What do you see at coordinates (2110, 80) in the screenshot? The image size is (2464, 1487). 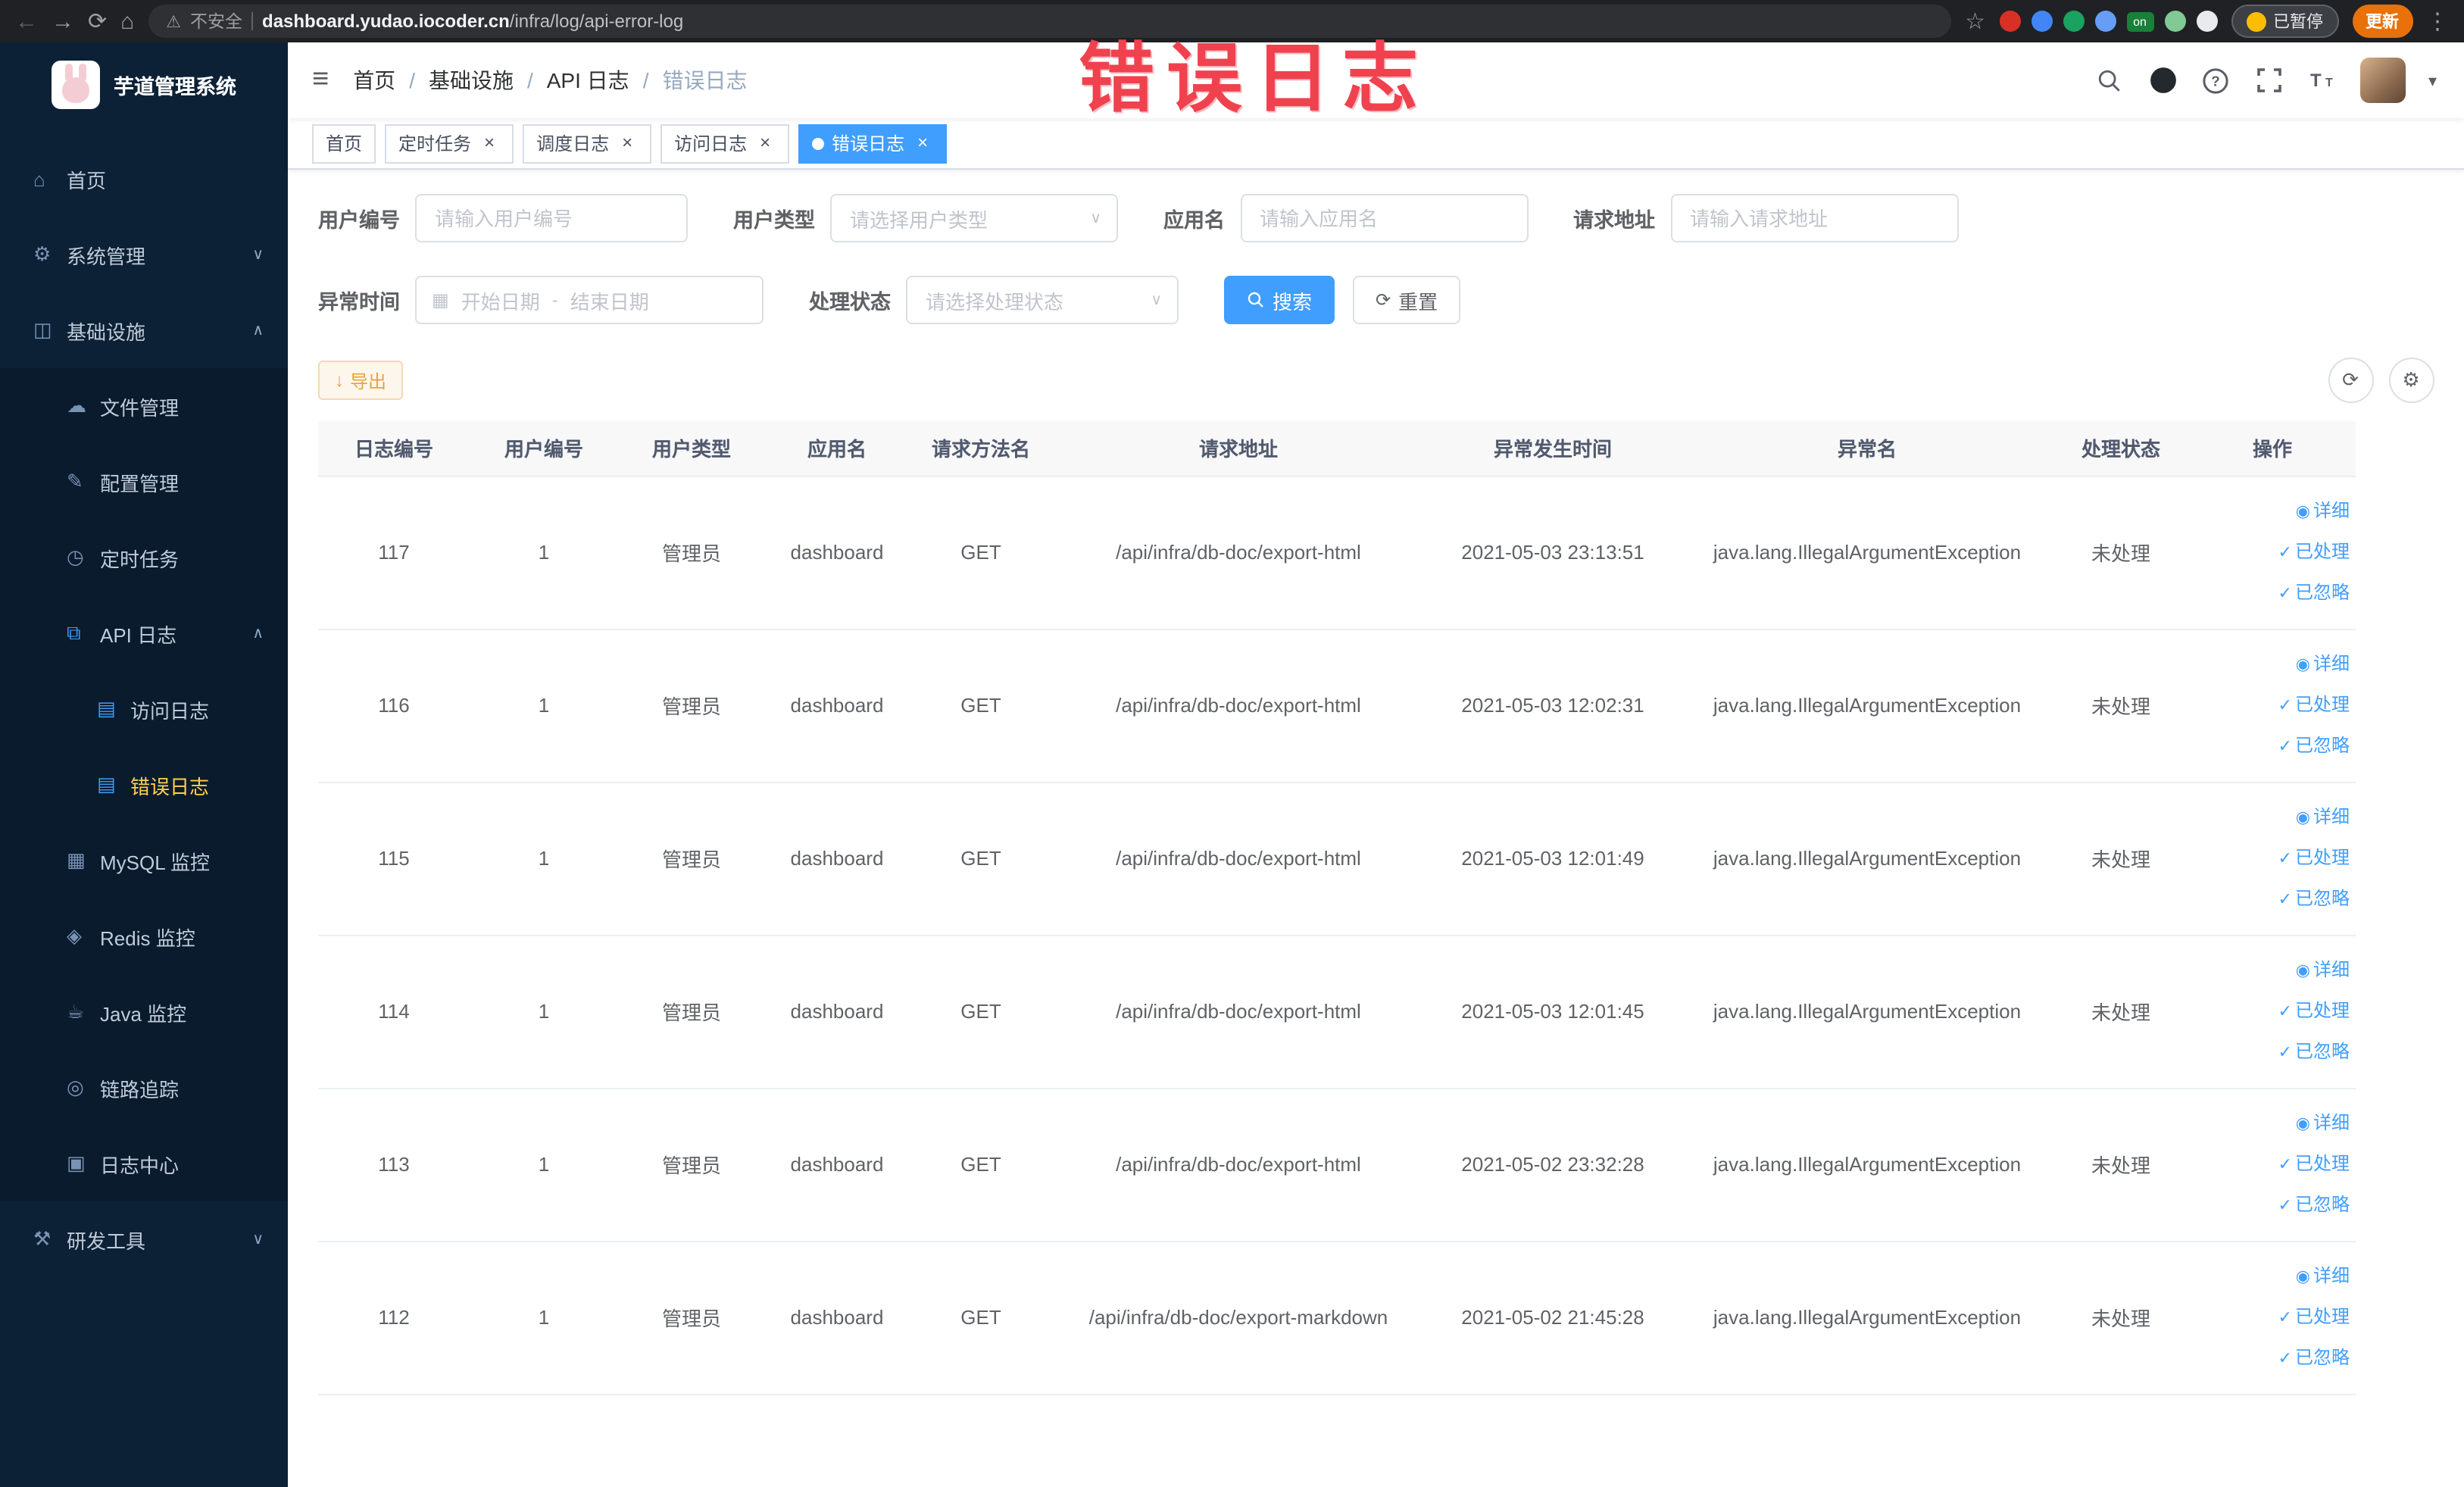 I see `search-icon` at bounding box center [2110, 80].